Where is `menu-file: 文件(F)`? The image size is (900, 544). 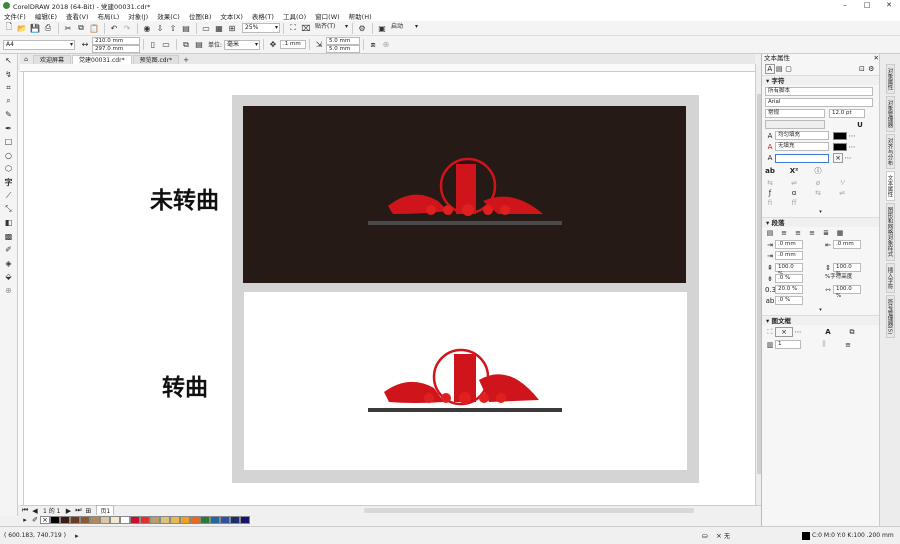
menu-file: 文件(F) is located at coordinates (15, 16).